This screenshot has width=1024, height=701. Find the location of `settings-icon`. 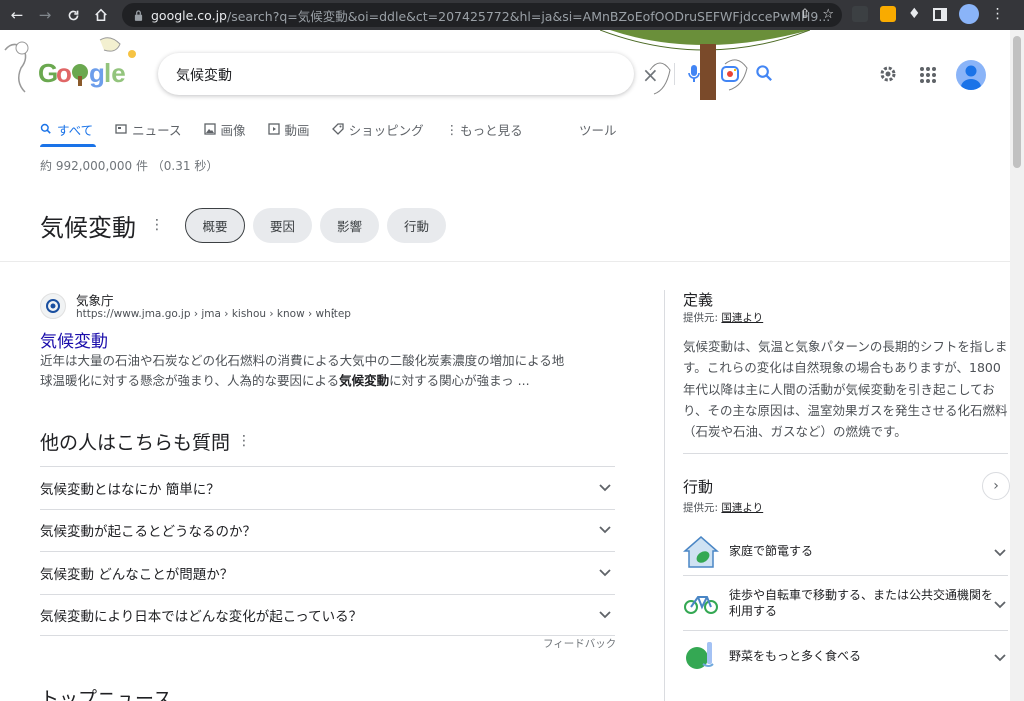

settings-icon is located at coordinates (888, 76).